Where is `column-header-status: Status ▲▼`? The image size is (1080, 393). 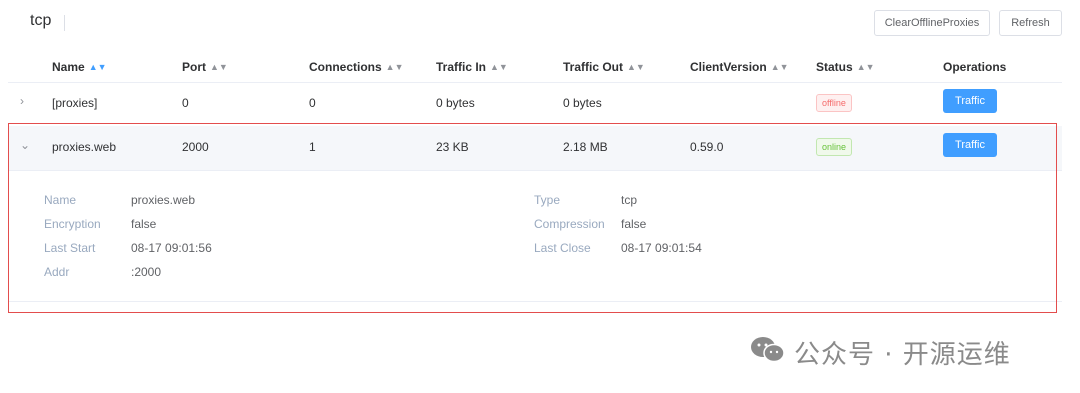 column-header-status: Status ▲▼ is located at coordinates (845, 67).